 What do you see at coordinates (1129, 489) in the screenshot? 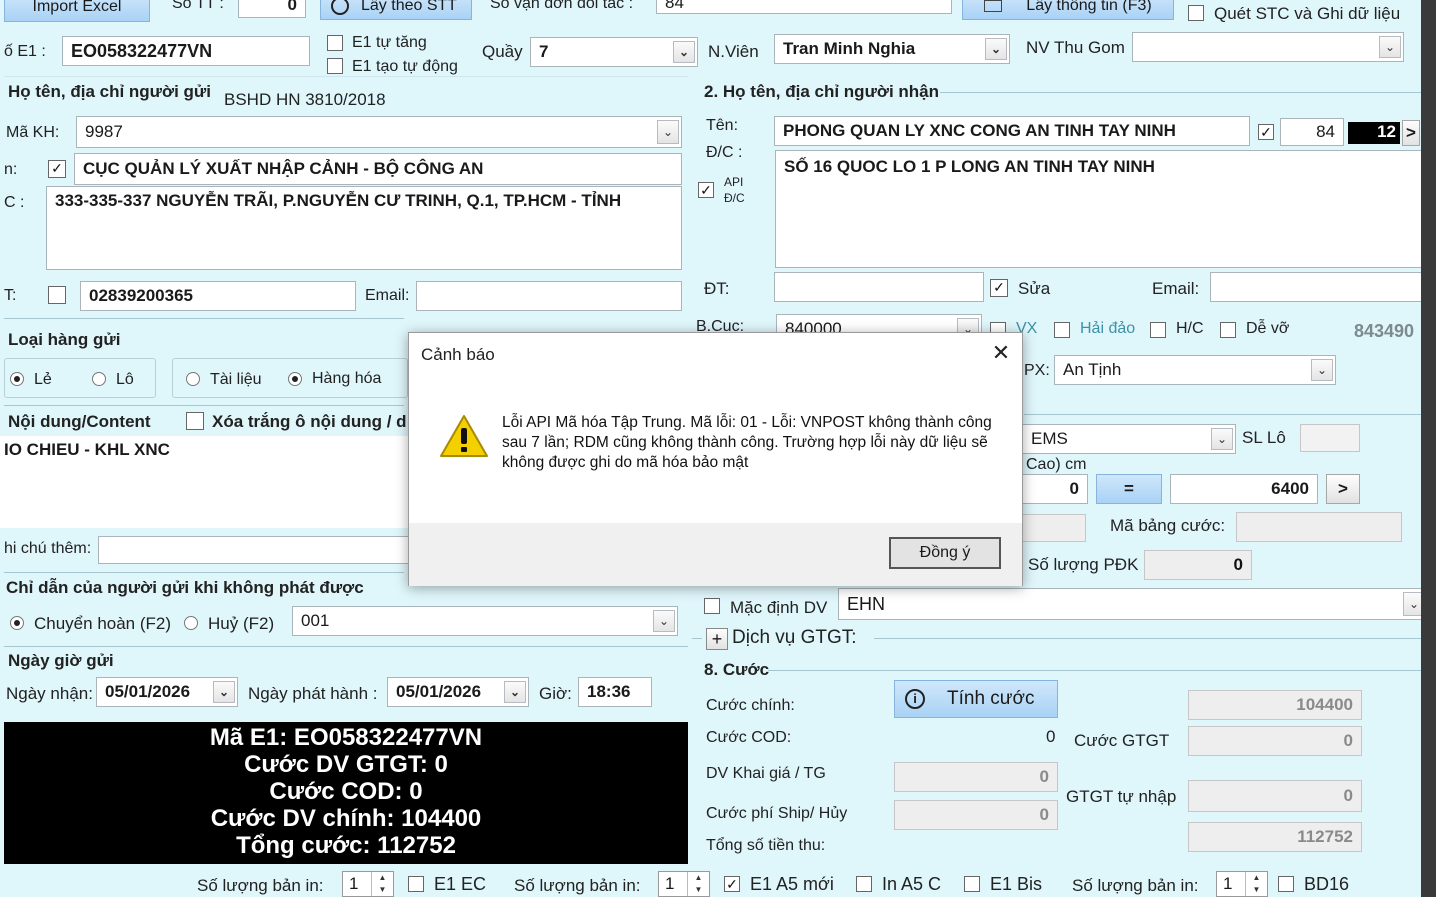
I see `equal-button: =` at bounding box center [1129, 489].